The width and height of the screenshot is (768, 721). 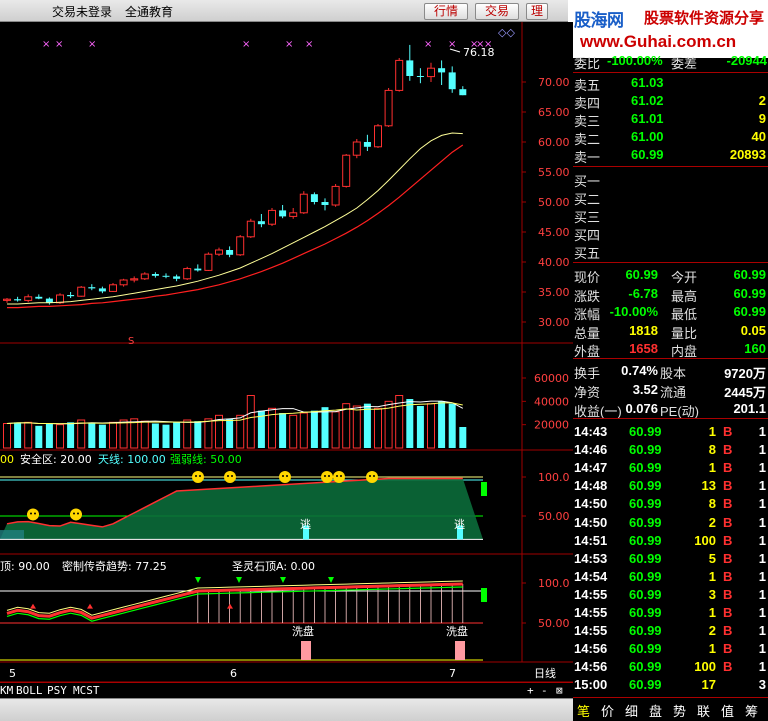 What do you see at coordinates (703, 710) in the screenshot?
I see `tab-link: 联` at bounding box center [703, 710].